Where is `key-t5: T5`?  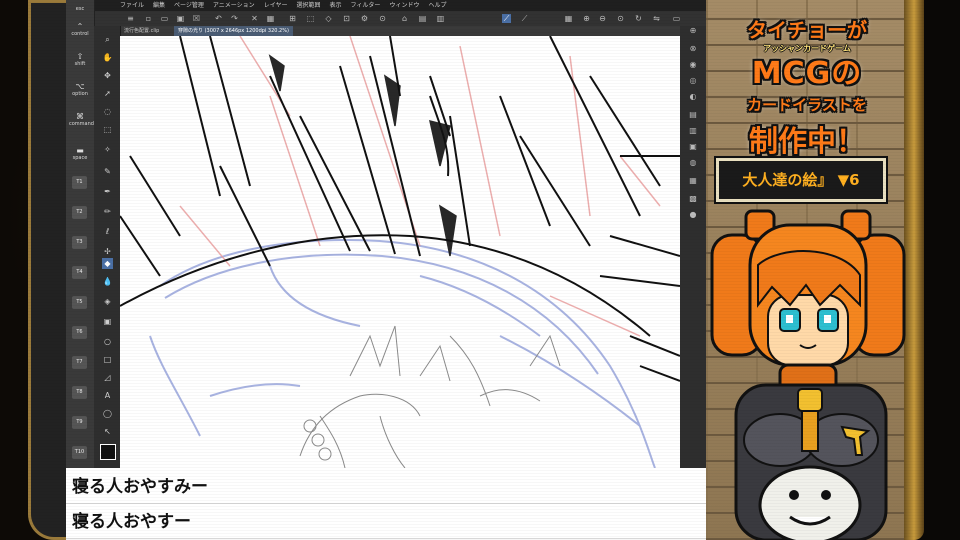 key-t5: T5 is located at coordinates (79, 302).